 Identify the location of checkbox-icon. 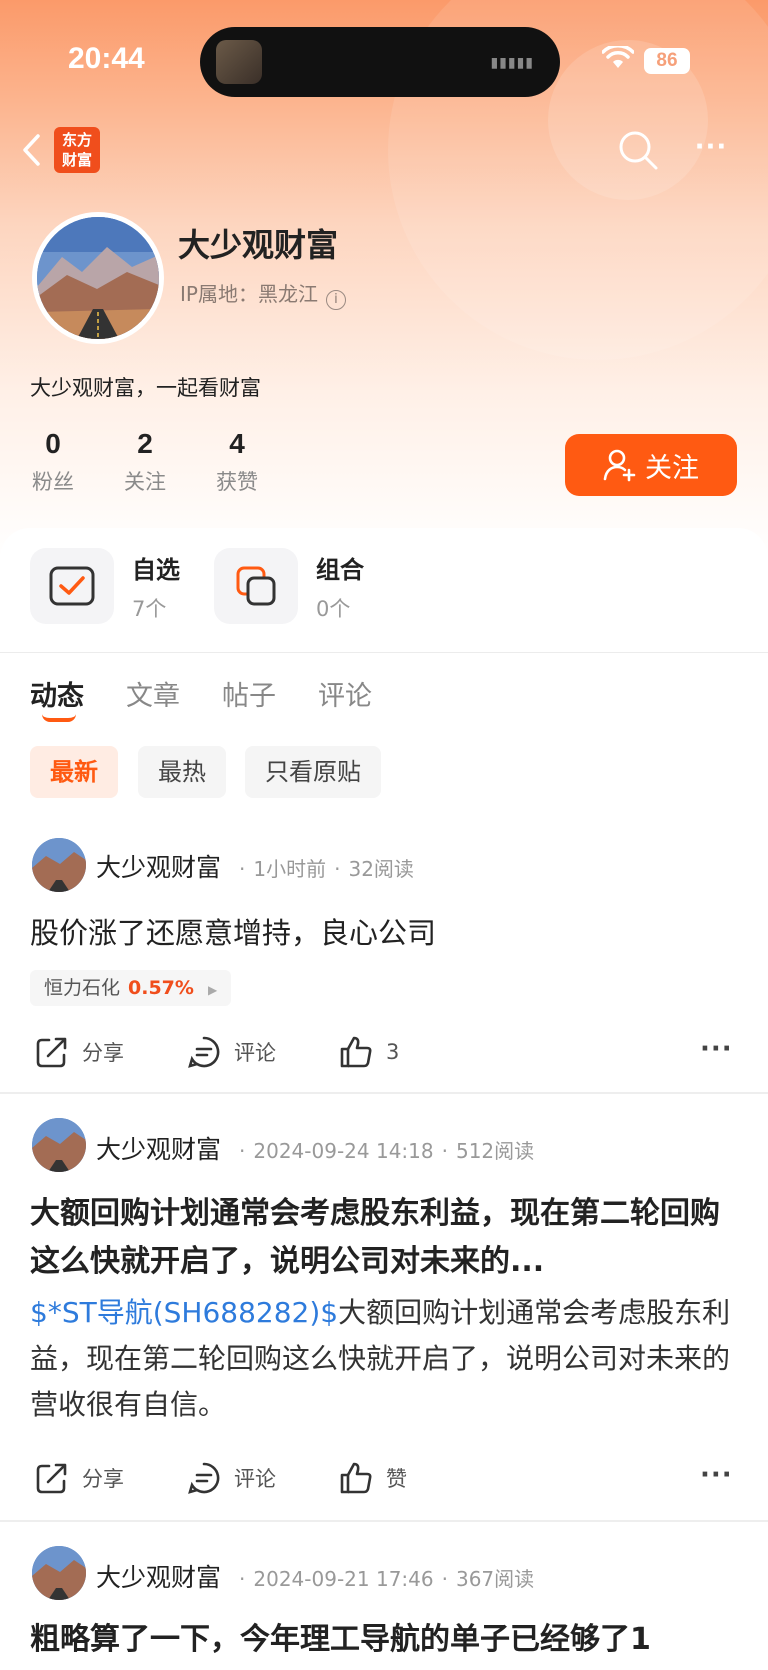
(72, 586).